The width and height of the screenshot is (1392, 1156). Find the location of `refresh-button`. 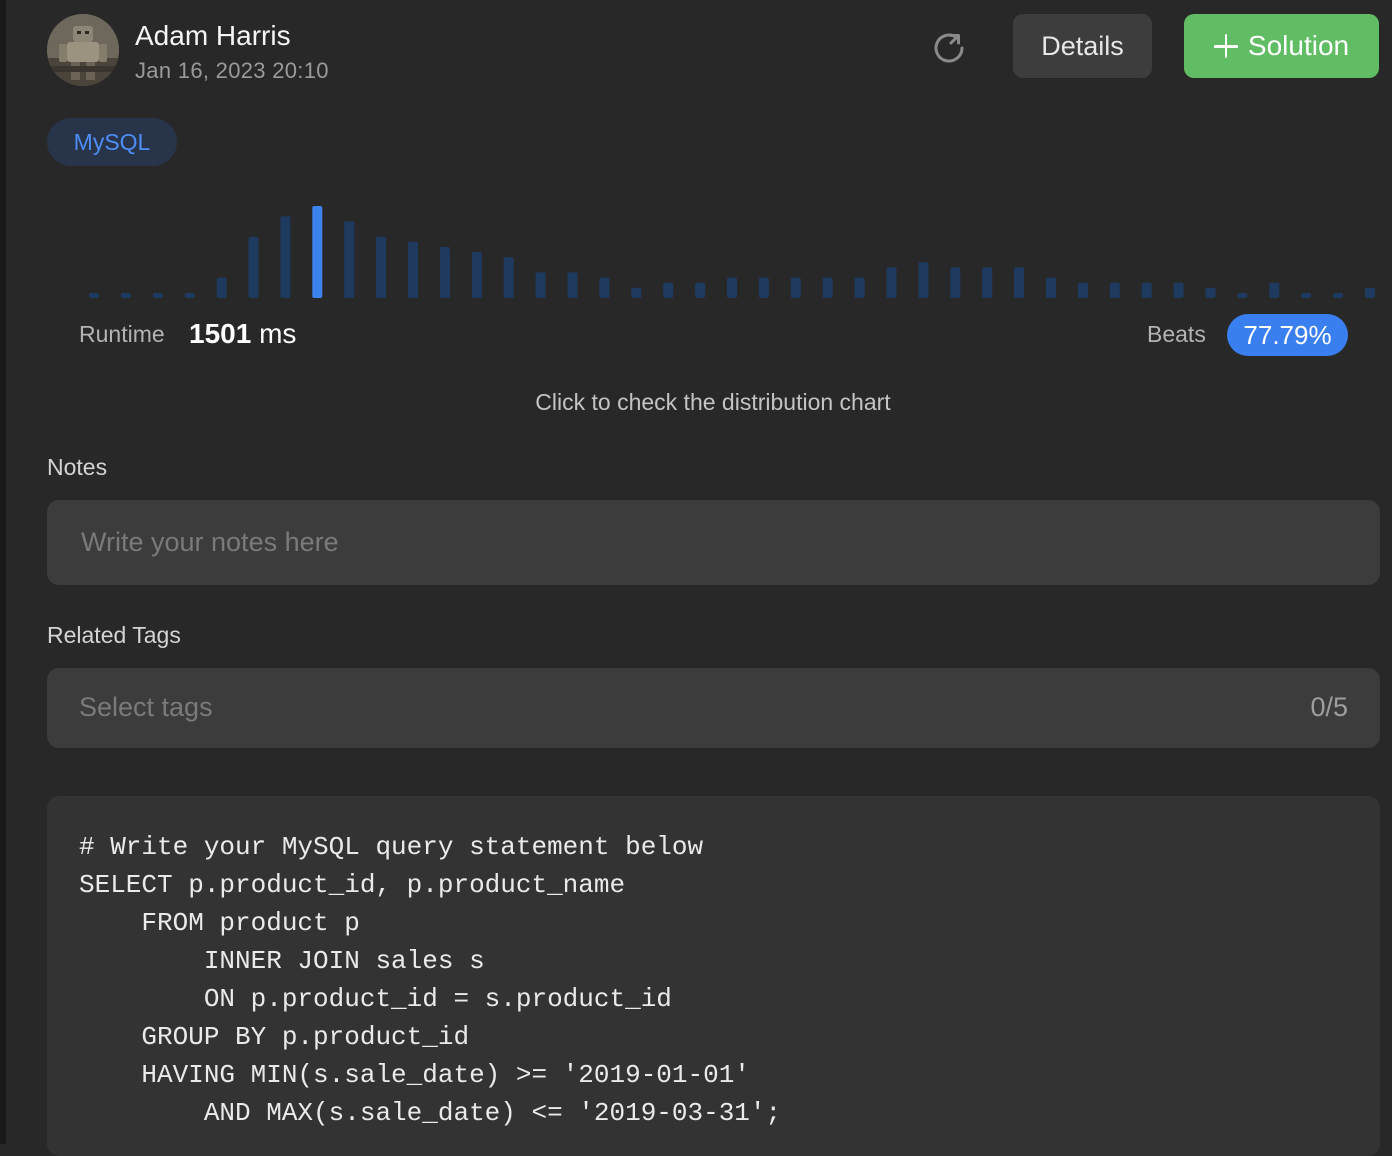

refresh-button is located at coordinates (949, 48).